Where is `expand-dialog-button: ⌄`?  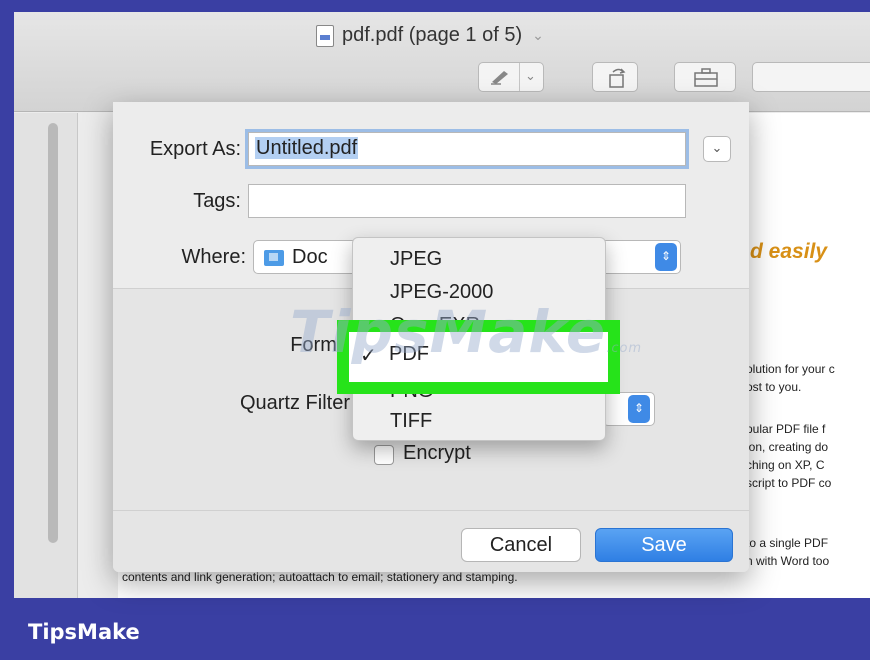 expand-dialog-button: ⌄ is located at coordinates (717, 149).